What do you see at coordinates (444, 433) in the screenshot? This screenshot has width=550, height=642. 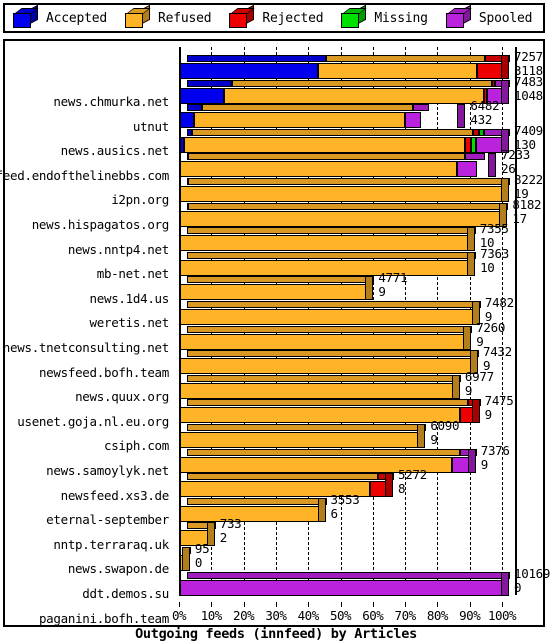 I see `bar-value-labels: 6090 9` at bounding box center [444, 433].